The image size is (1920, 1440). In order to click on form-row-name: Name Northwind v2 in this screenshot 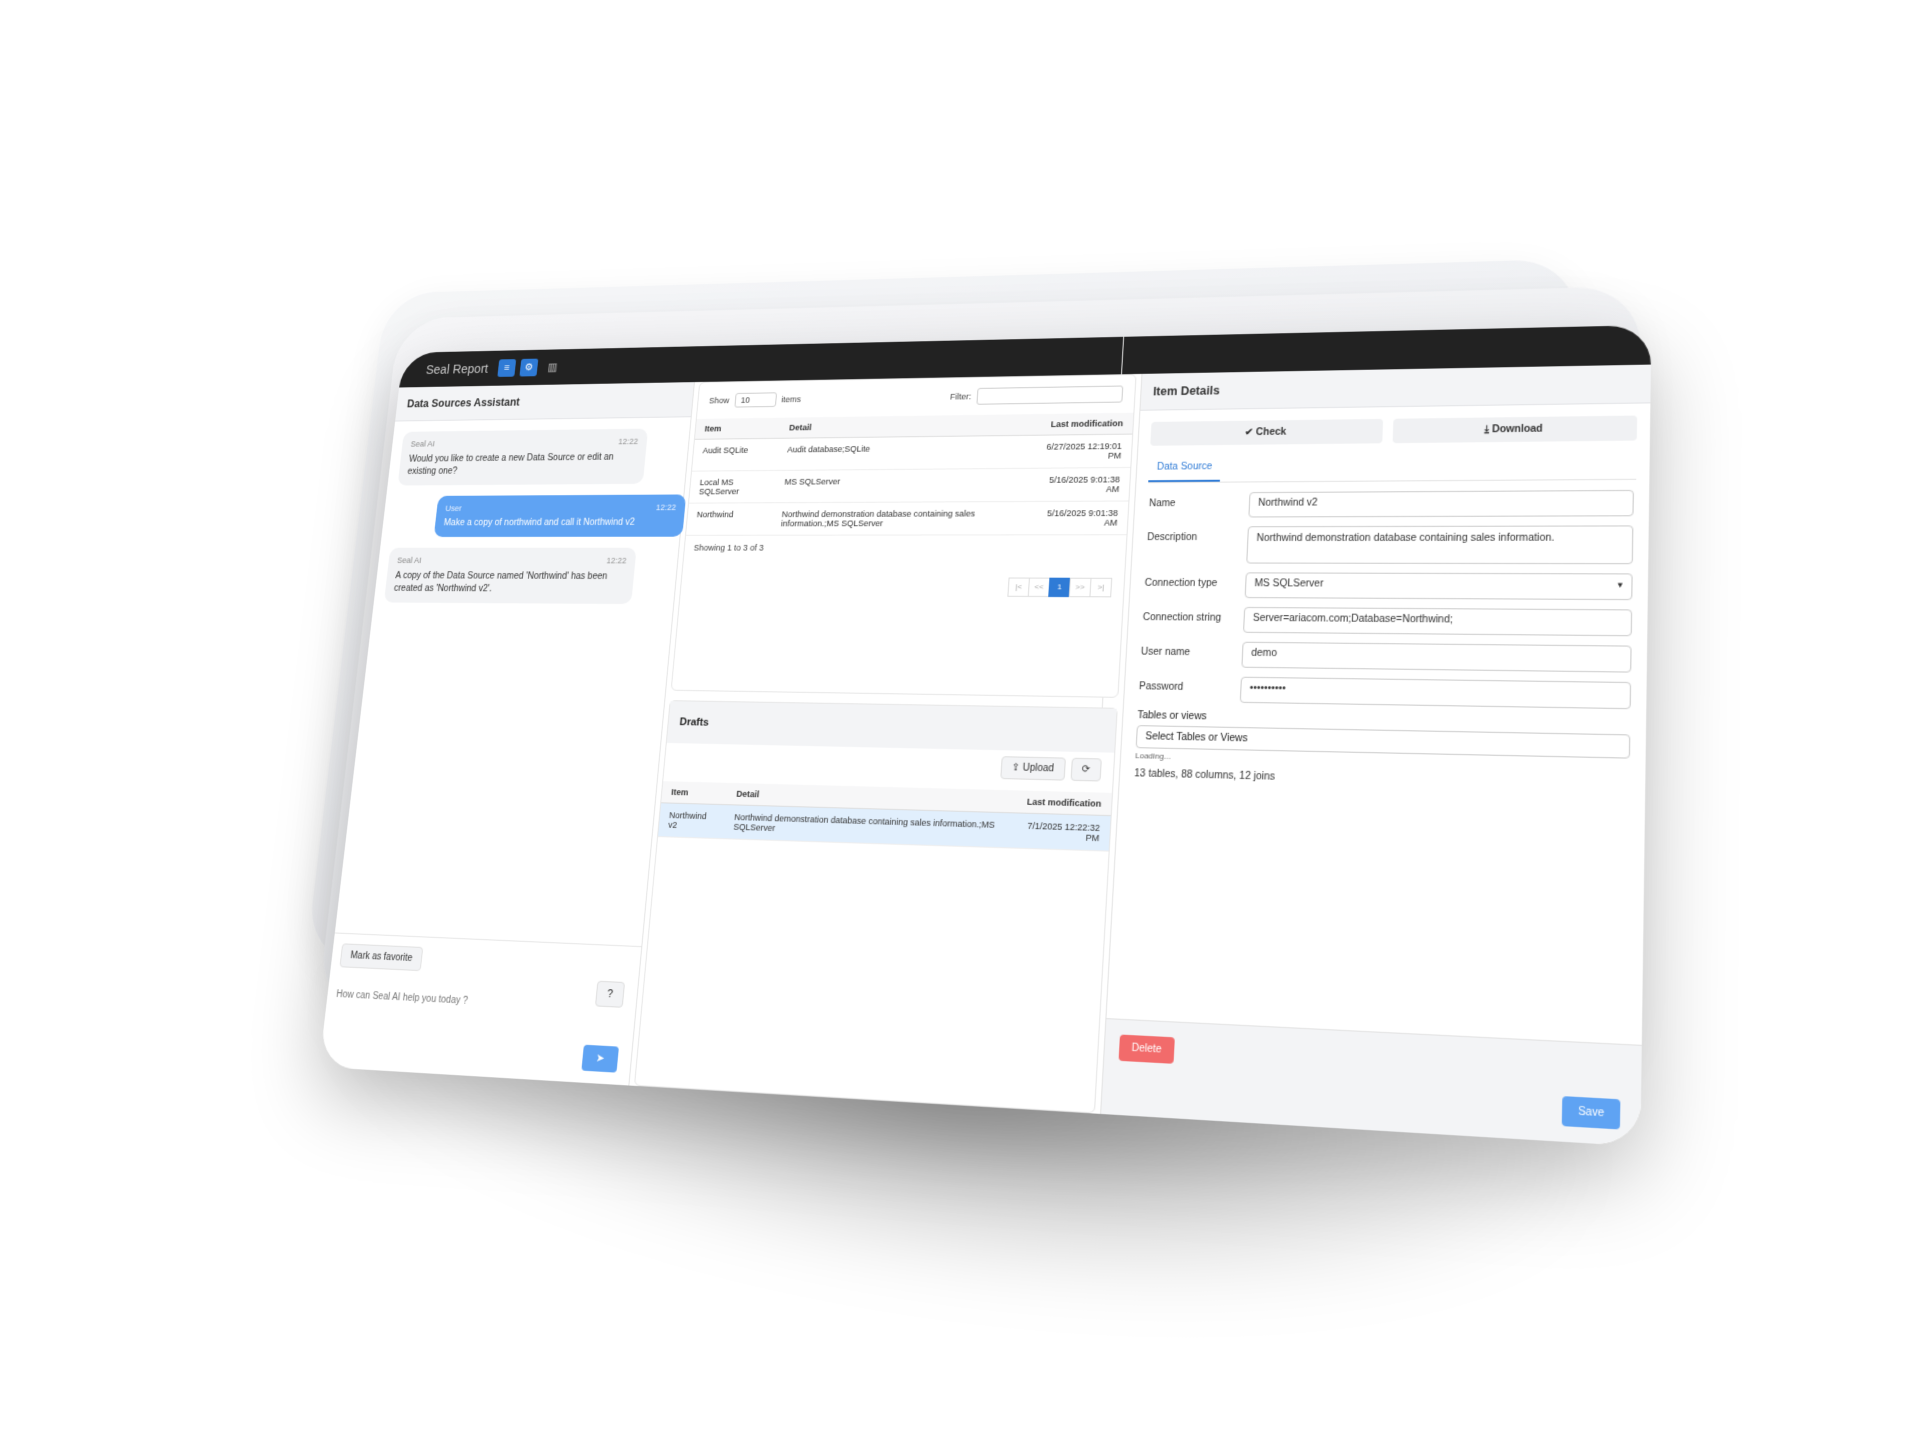, I will do `click(1391, 503)`.